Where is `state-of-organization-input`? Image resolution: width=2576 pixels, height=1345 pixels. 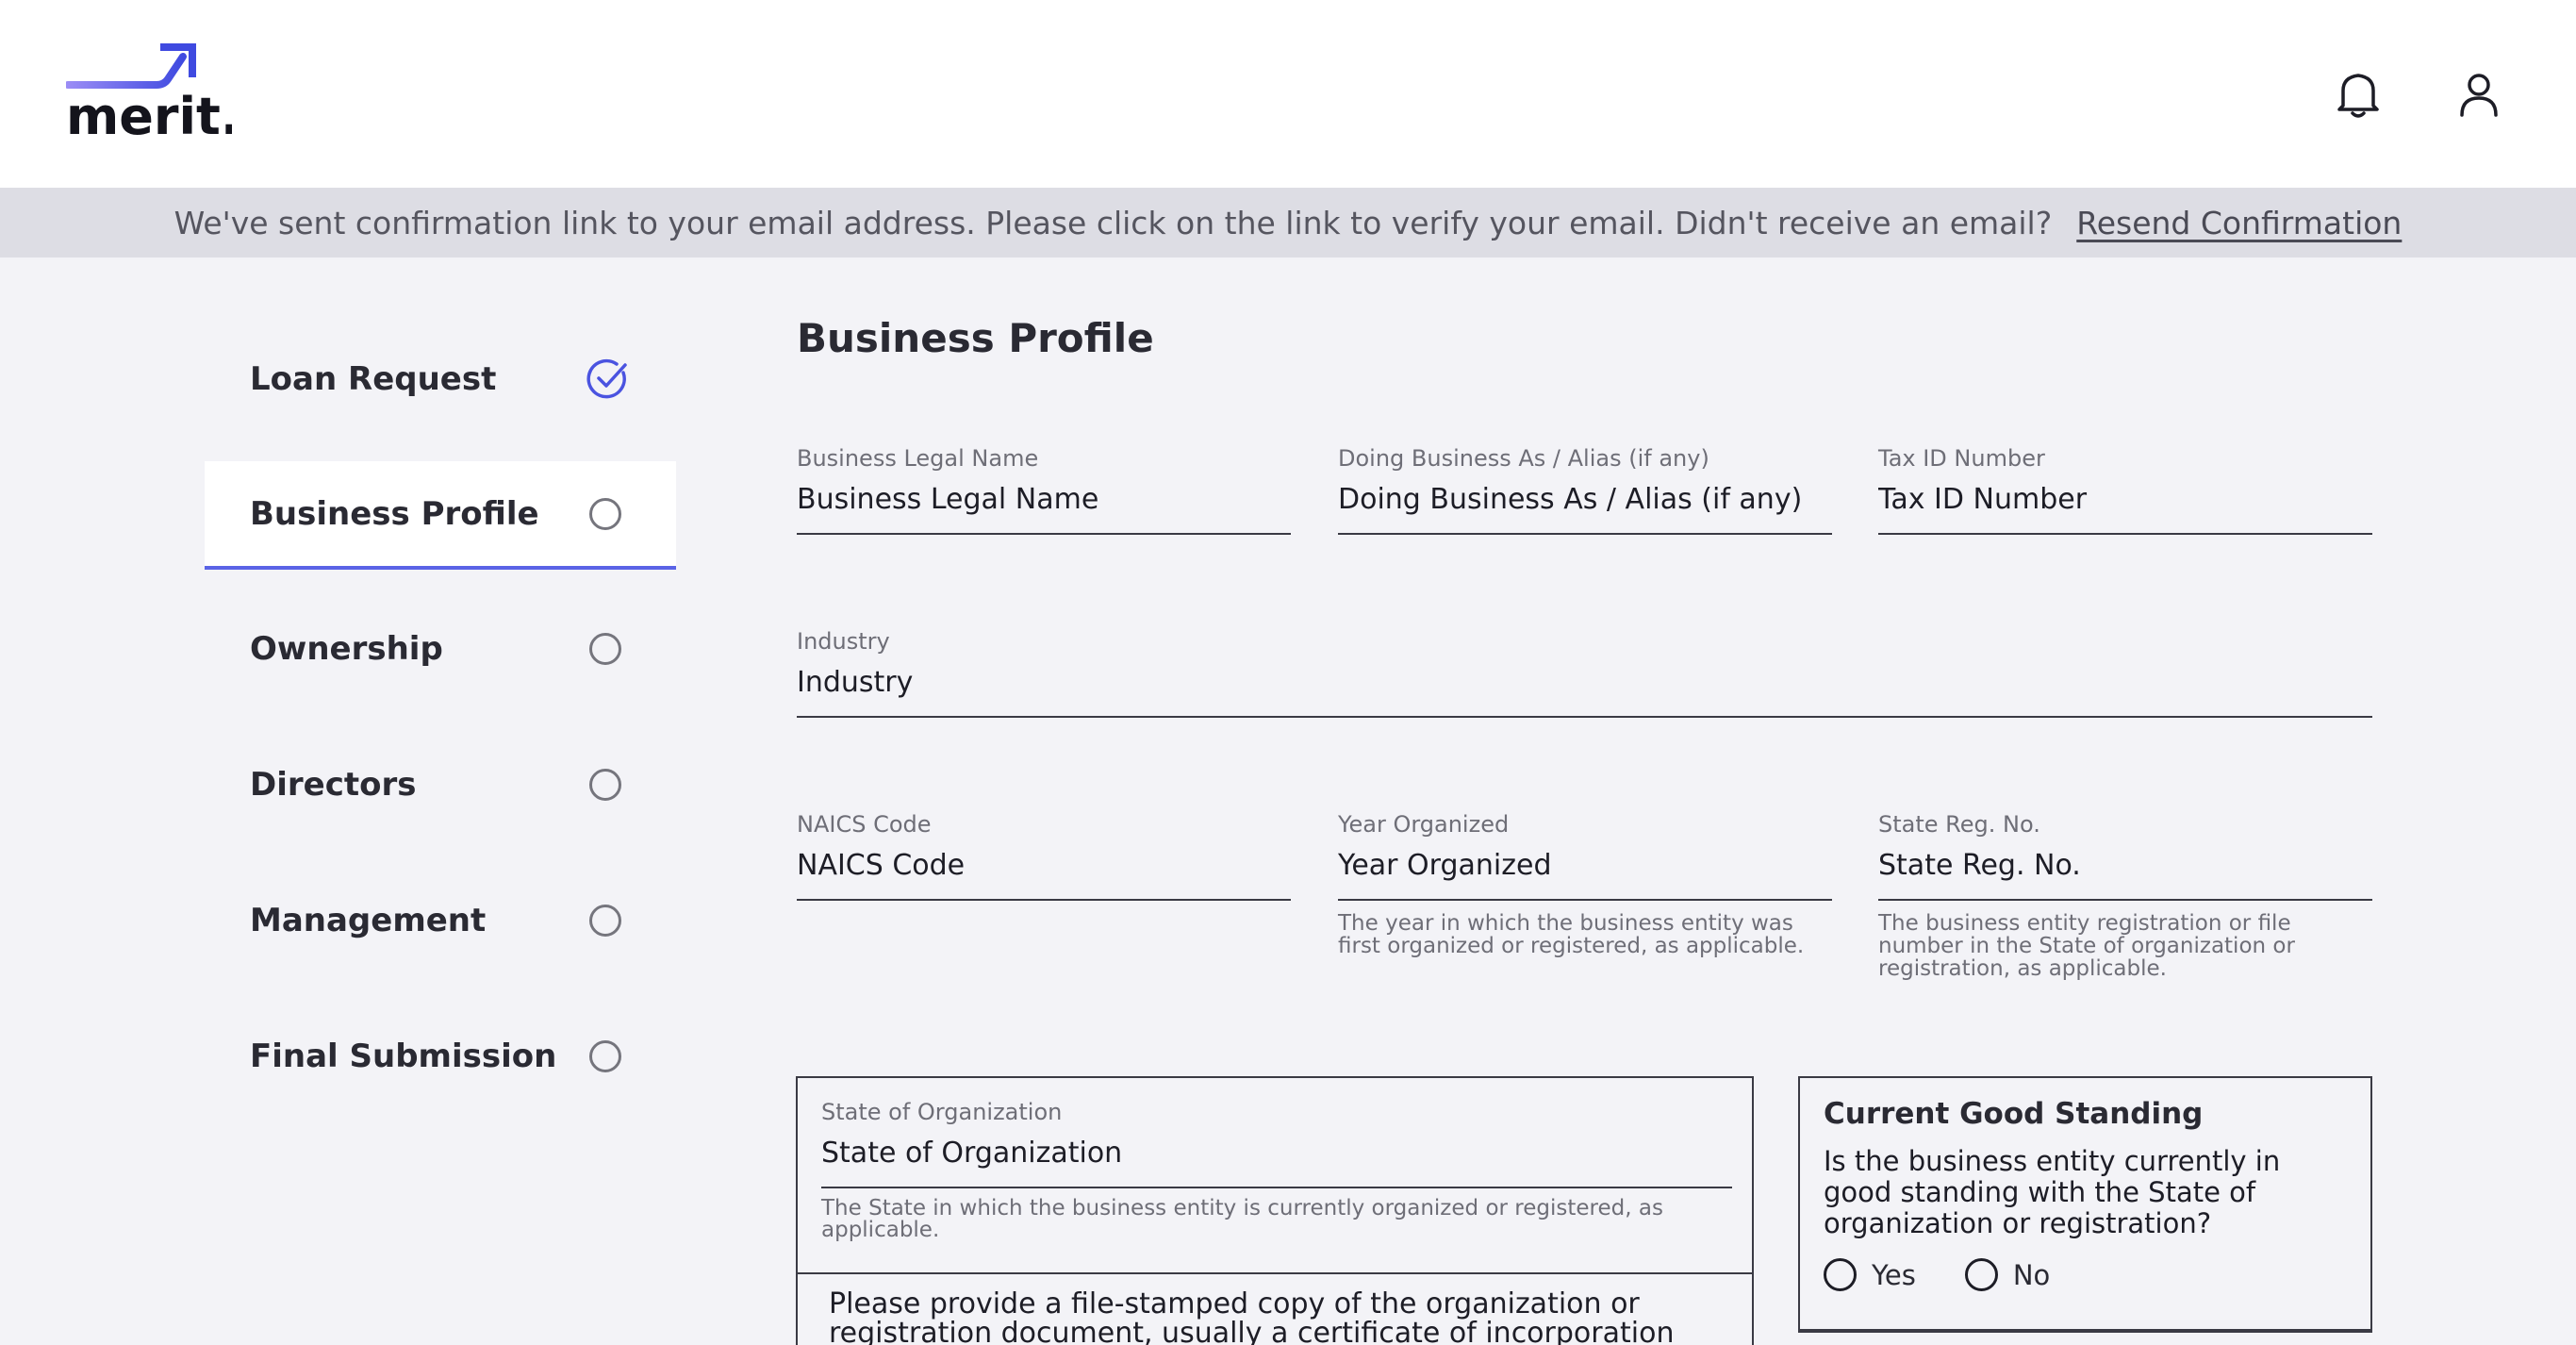 state-of-organization-input is located at coordinates (1276, 1162).